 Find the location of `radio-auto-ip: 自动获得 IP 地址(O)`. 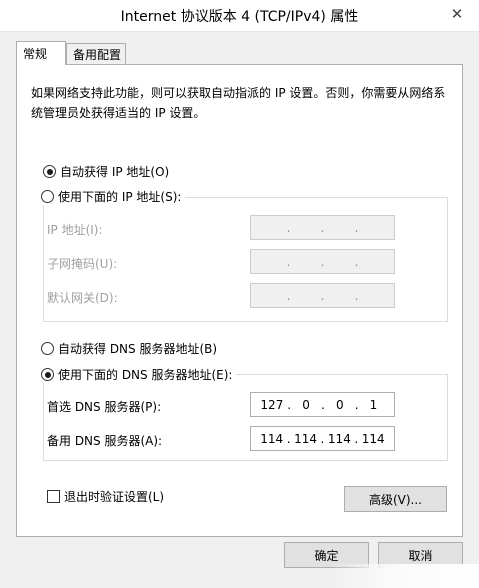

radio-auto-ip: 自动获得 IP 地址(O) is located at coordinates (106, 171).